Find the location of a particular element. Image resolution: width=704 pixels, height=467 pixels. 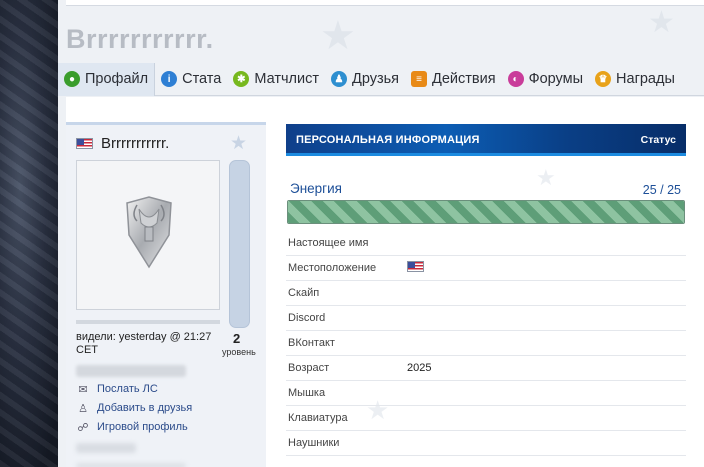

action-label: Игровой профиль is located at coordinates (142, 427).